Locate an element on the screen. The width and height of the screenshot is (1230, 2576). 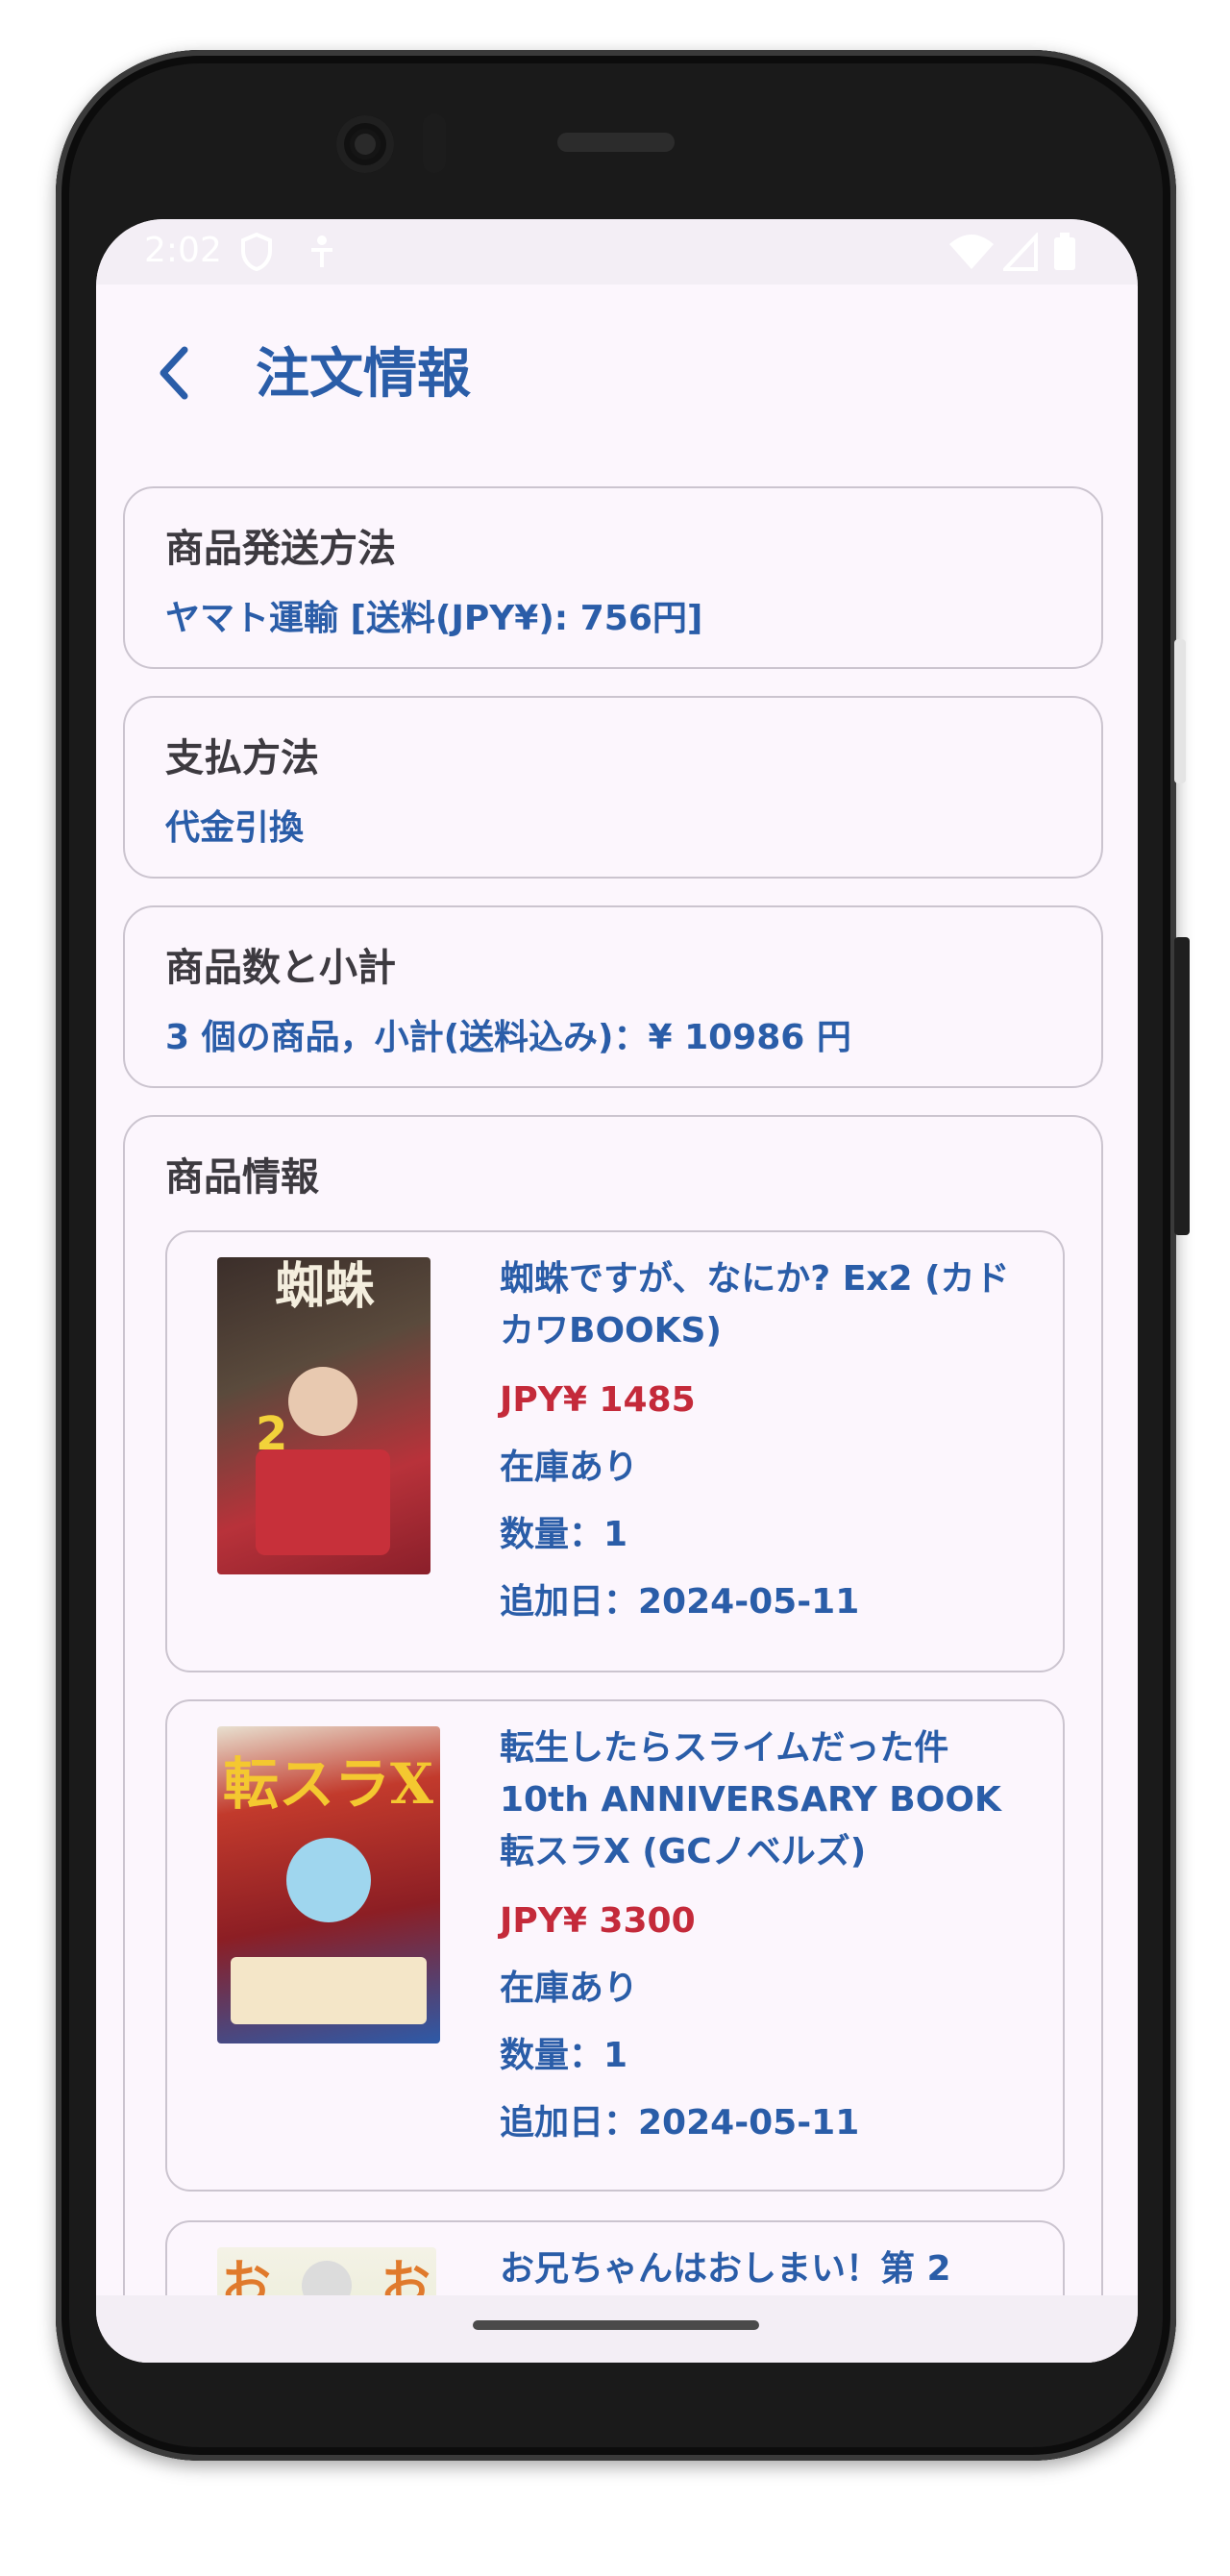
back-button is located at coordinates (176, 373).